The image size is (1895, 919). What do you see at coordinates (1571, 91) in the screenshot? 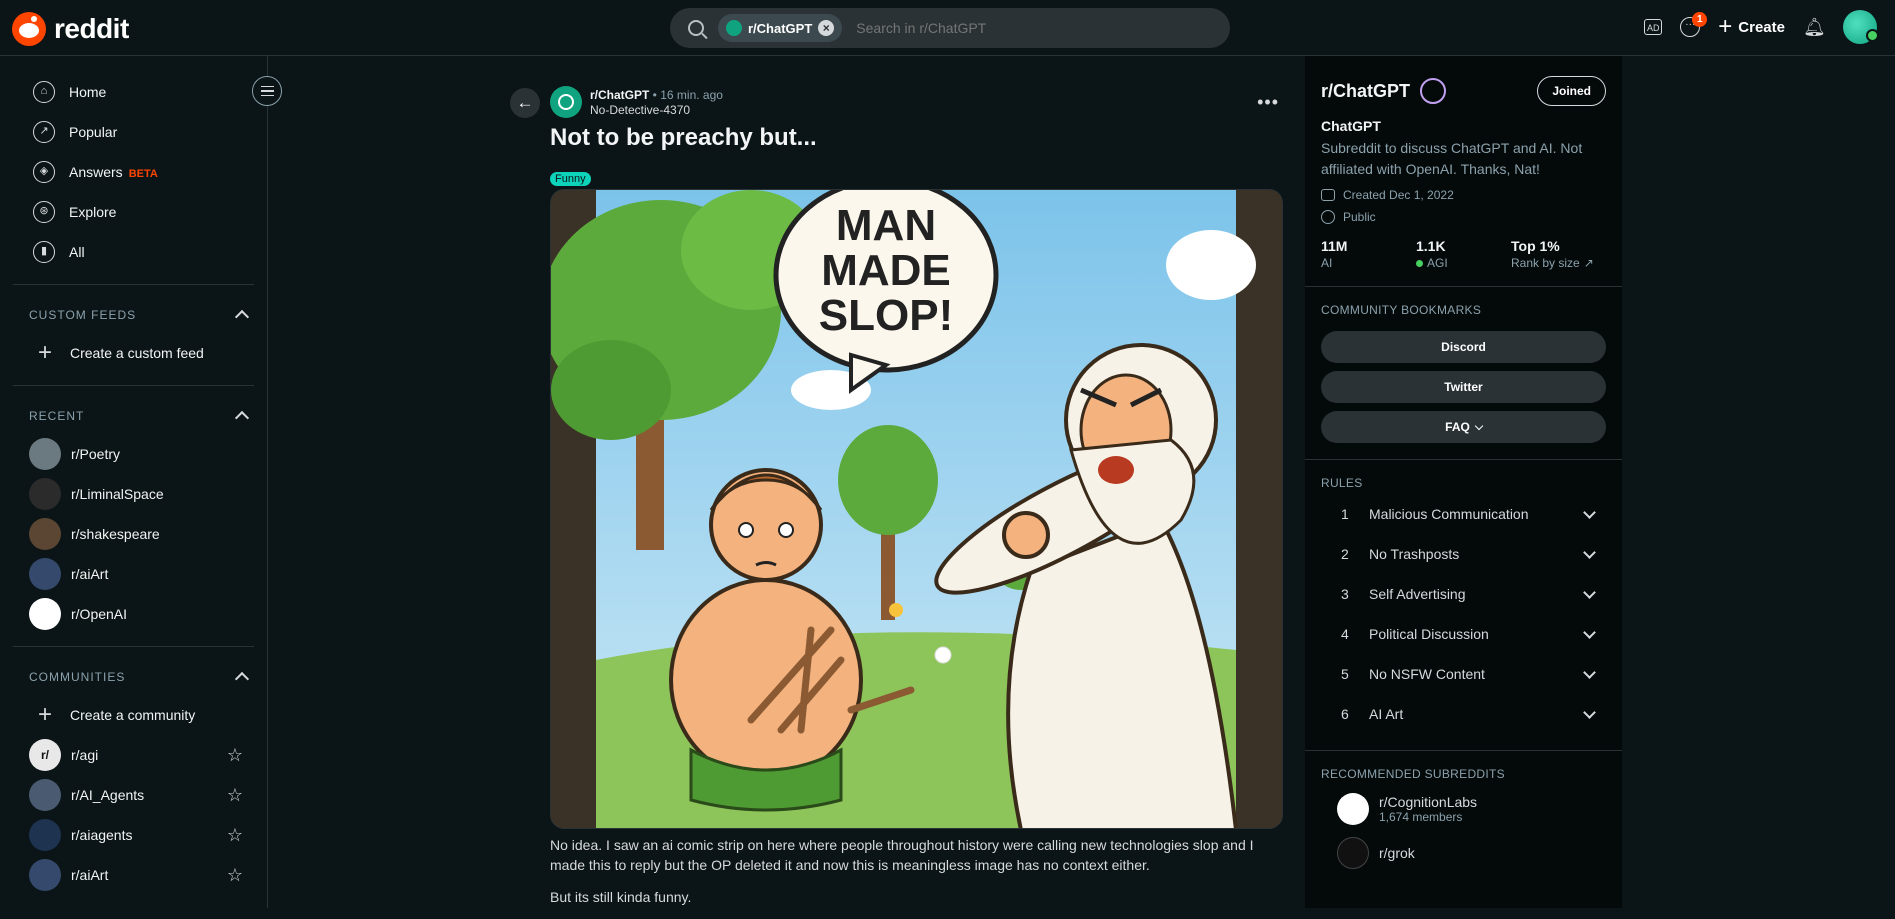
I see `joined-button: Joined` at bounding box center [1571, 91].